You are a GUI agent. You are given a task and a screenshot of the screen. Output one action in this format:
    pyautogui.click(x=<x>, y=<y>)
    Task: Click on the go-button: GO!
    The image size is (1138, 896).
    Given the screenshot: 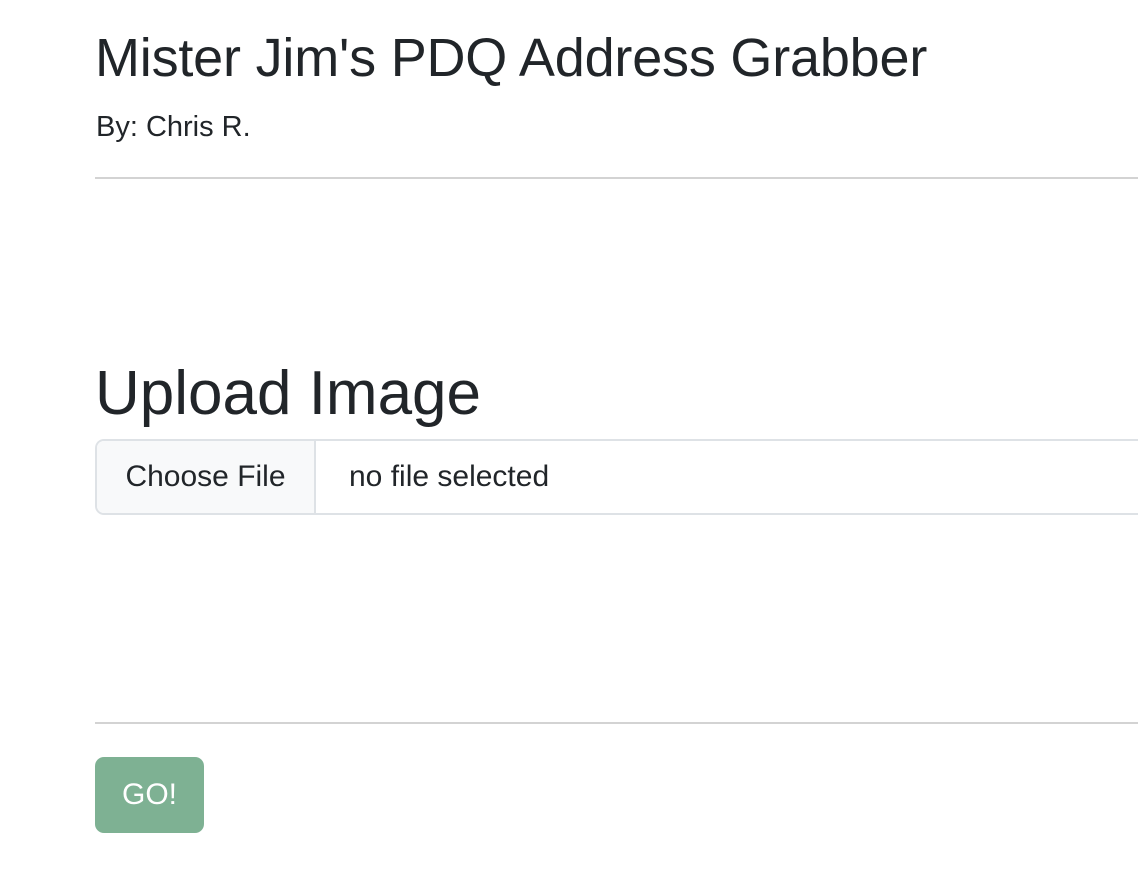 What is the action you would take?
    pyautogui.click(x=149, y=795)
    